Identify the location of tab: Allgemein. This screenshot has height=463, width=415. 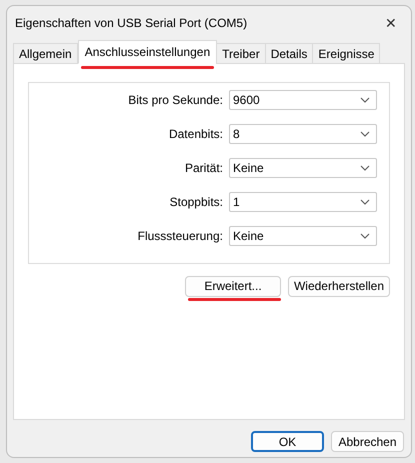
(45, 53).